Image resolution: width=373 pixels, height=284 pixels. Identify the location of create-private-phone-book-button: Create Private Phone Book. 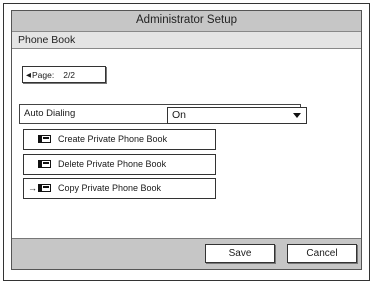
(119, 139).